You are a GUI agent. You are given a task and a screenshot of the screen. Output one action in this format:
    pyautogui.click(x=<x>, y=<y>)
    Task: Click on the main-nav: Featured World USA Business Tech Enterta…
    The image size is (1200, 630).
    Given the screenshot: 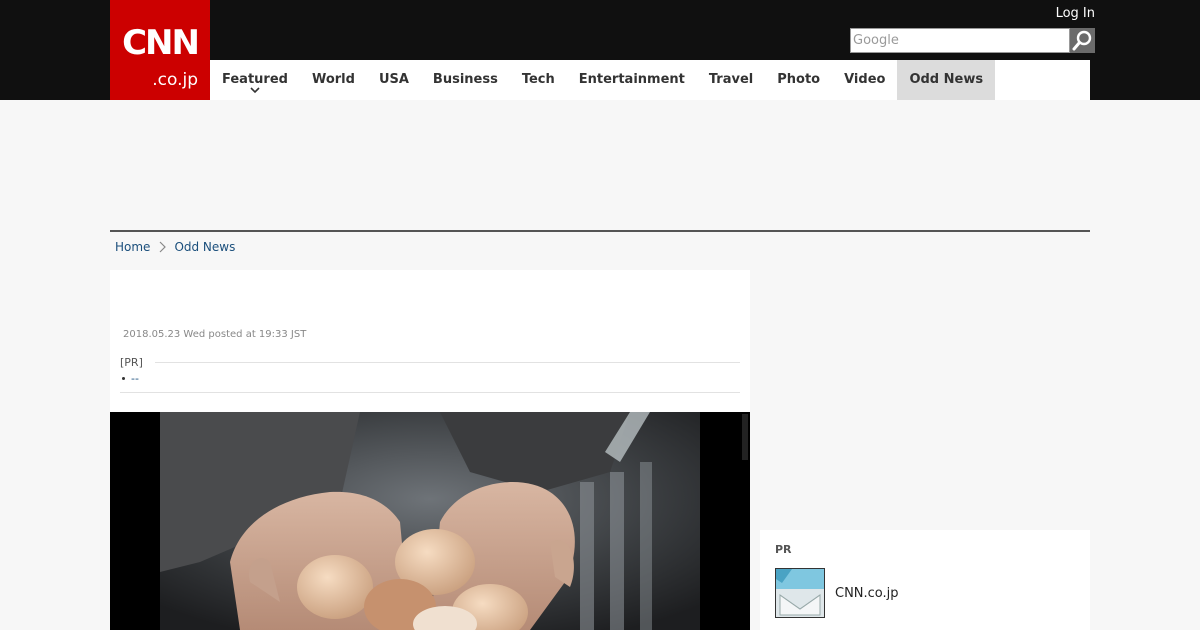 What is the action you would take?
    pyautogui.click(x=650, y=80)
    